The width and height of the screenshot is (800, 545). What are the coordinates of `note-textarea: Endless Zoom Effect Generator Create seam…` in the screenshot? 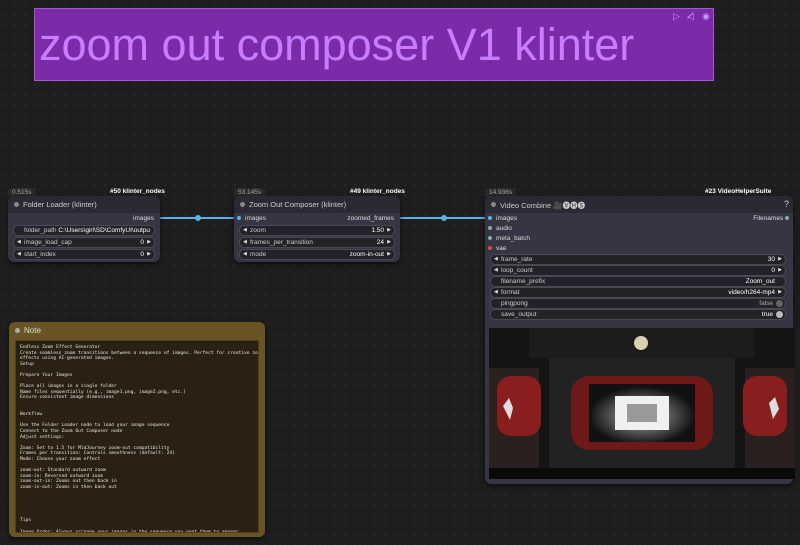 It's located at (137, 436).